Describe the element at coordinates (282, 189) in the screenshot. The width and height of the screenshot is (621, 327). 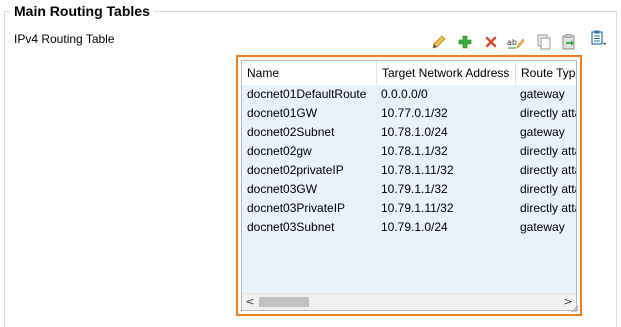
I see `cell-name: docnet03GW` at that location.